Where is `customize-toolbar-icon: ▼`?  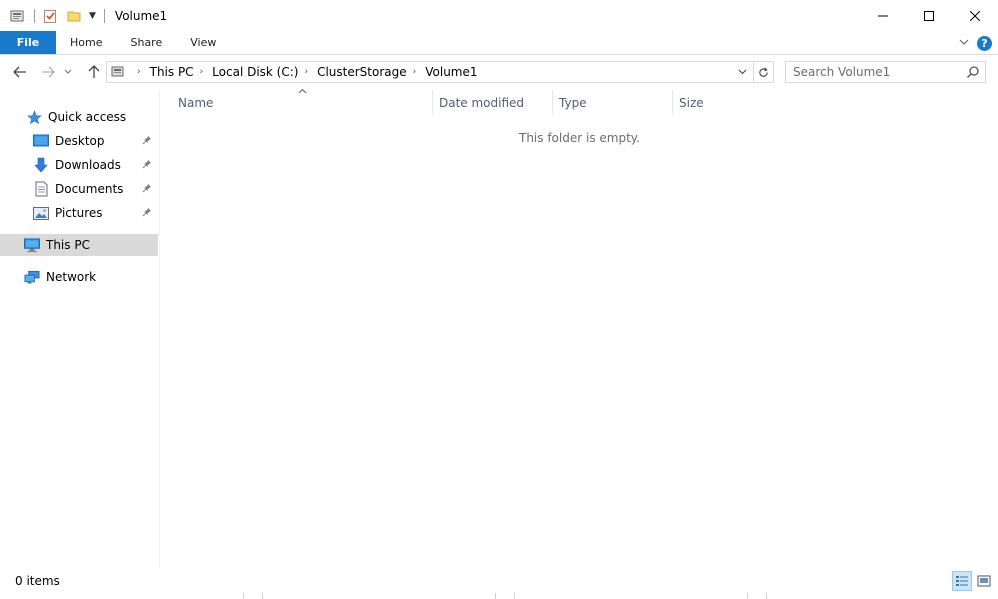
customize-toolbar-icon: ▼ is located at coordinates (92, 16).